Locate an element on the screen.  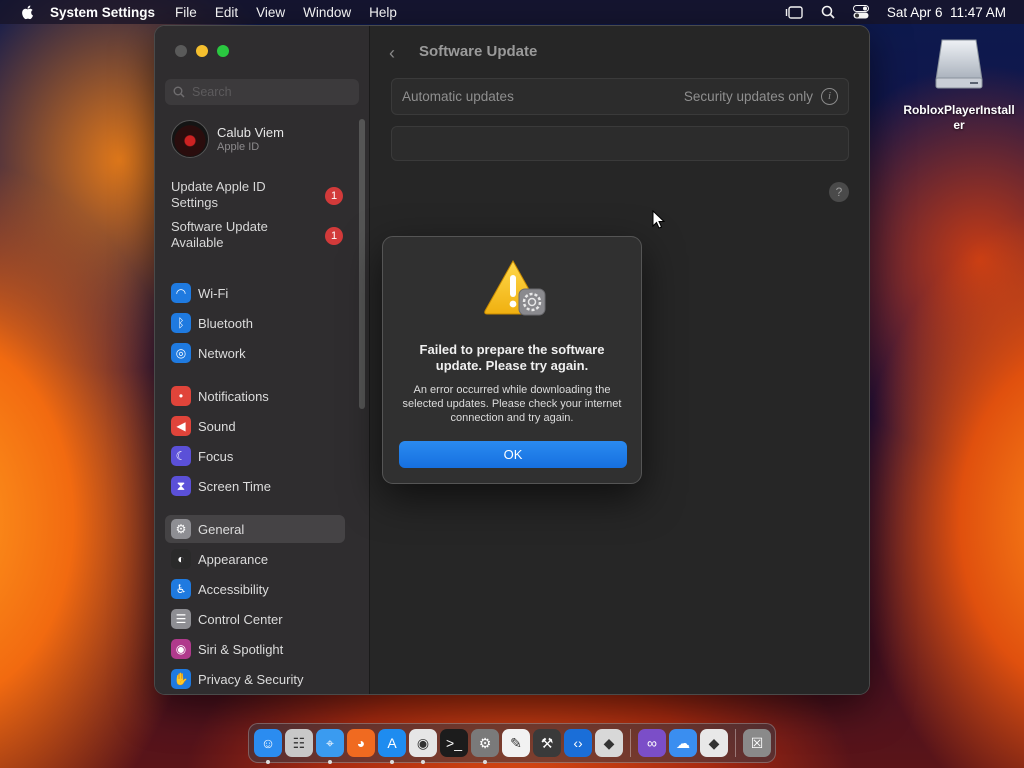
sidebar-item-network: ◎ Network is located at coordinates (255, 353).